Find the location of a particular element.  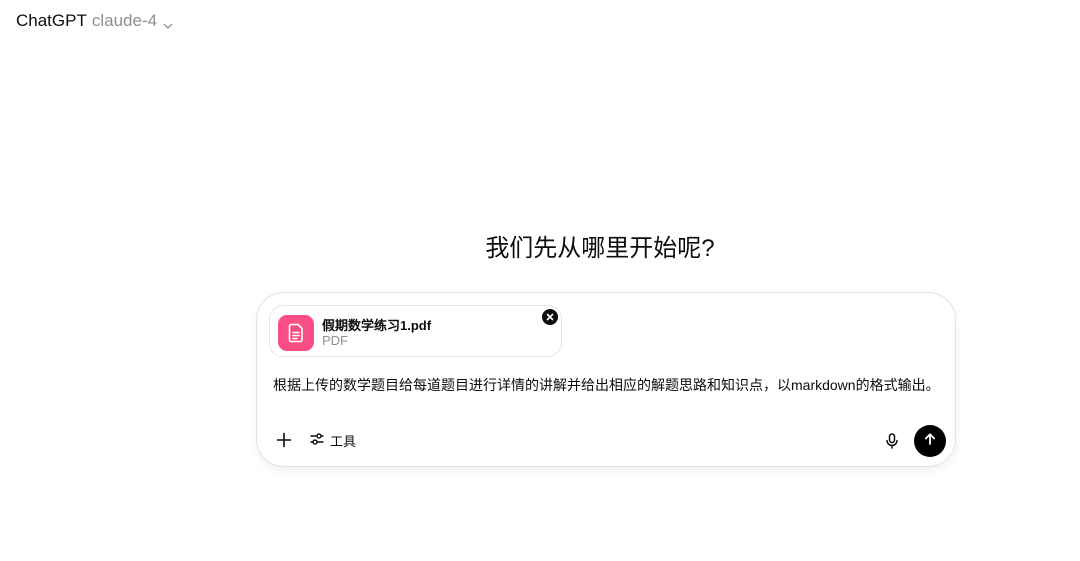

microphone-icon is located at coordinates (892, 441).